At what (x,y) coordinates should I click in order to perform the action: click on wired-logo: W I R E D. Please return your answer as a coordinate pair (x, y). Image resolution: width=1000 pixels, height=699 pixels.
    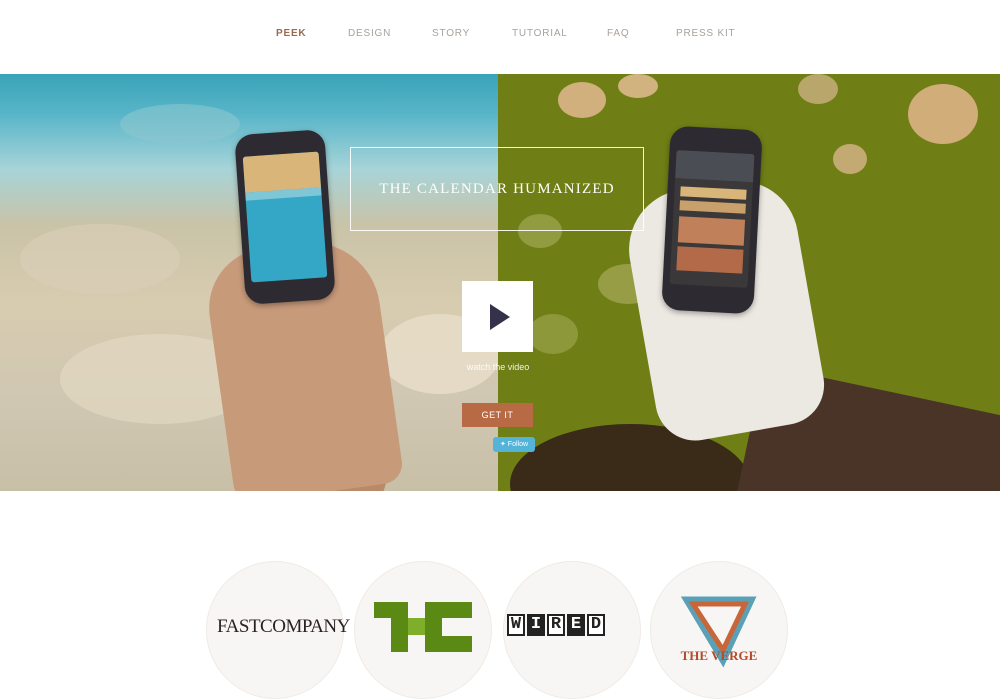
    Looking at the image, I should click on (556, 625).